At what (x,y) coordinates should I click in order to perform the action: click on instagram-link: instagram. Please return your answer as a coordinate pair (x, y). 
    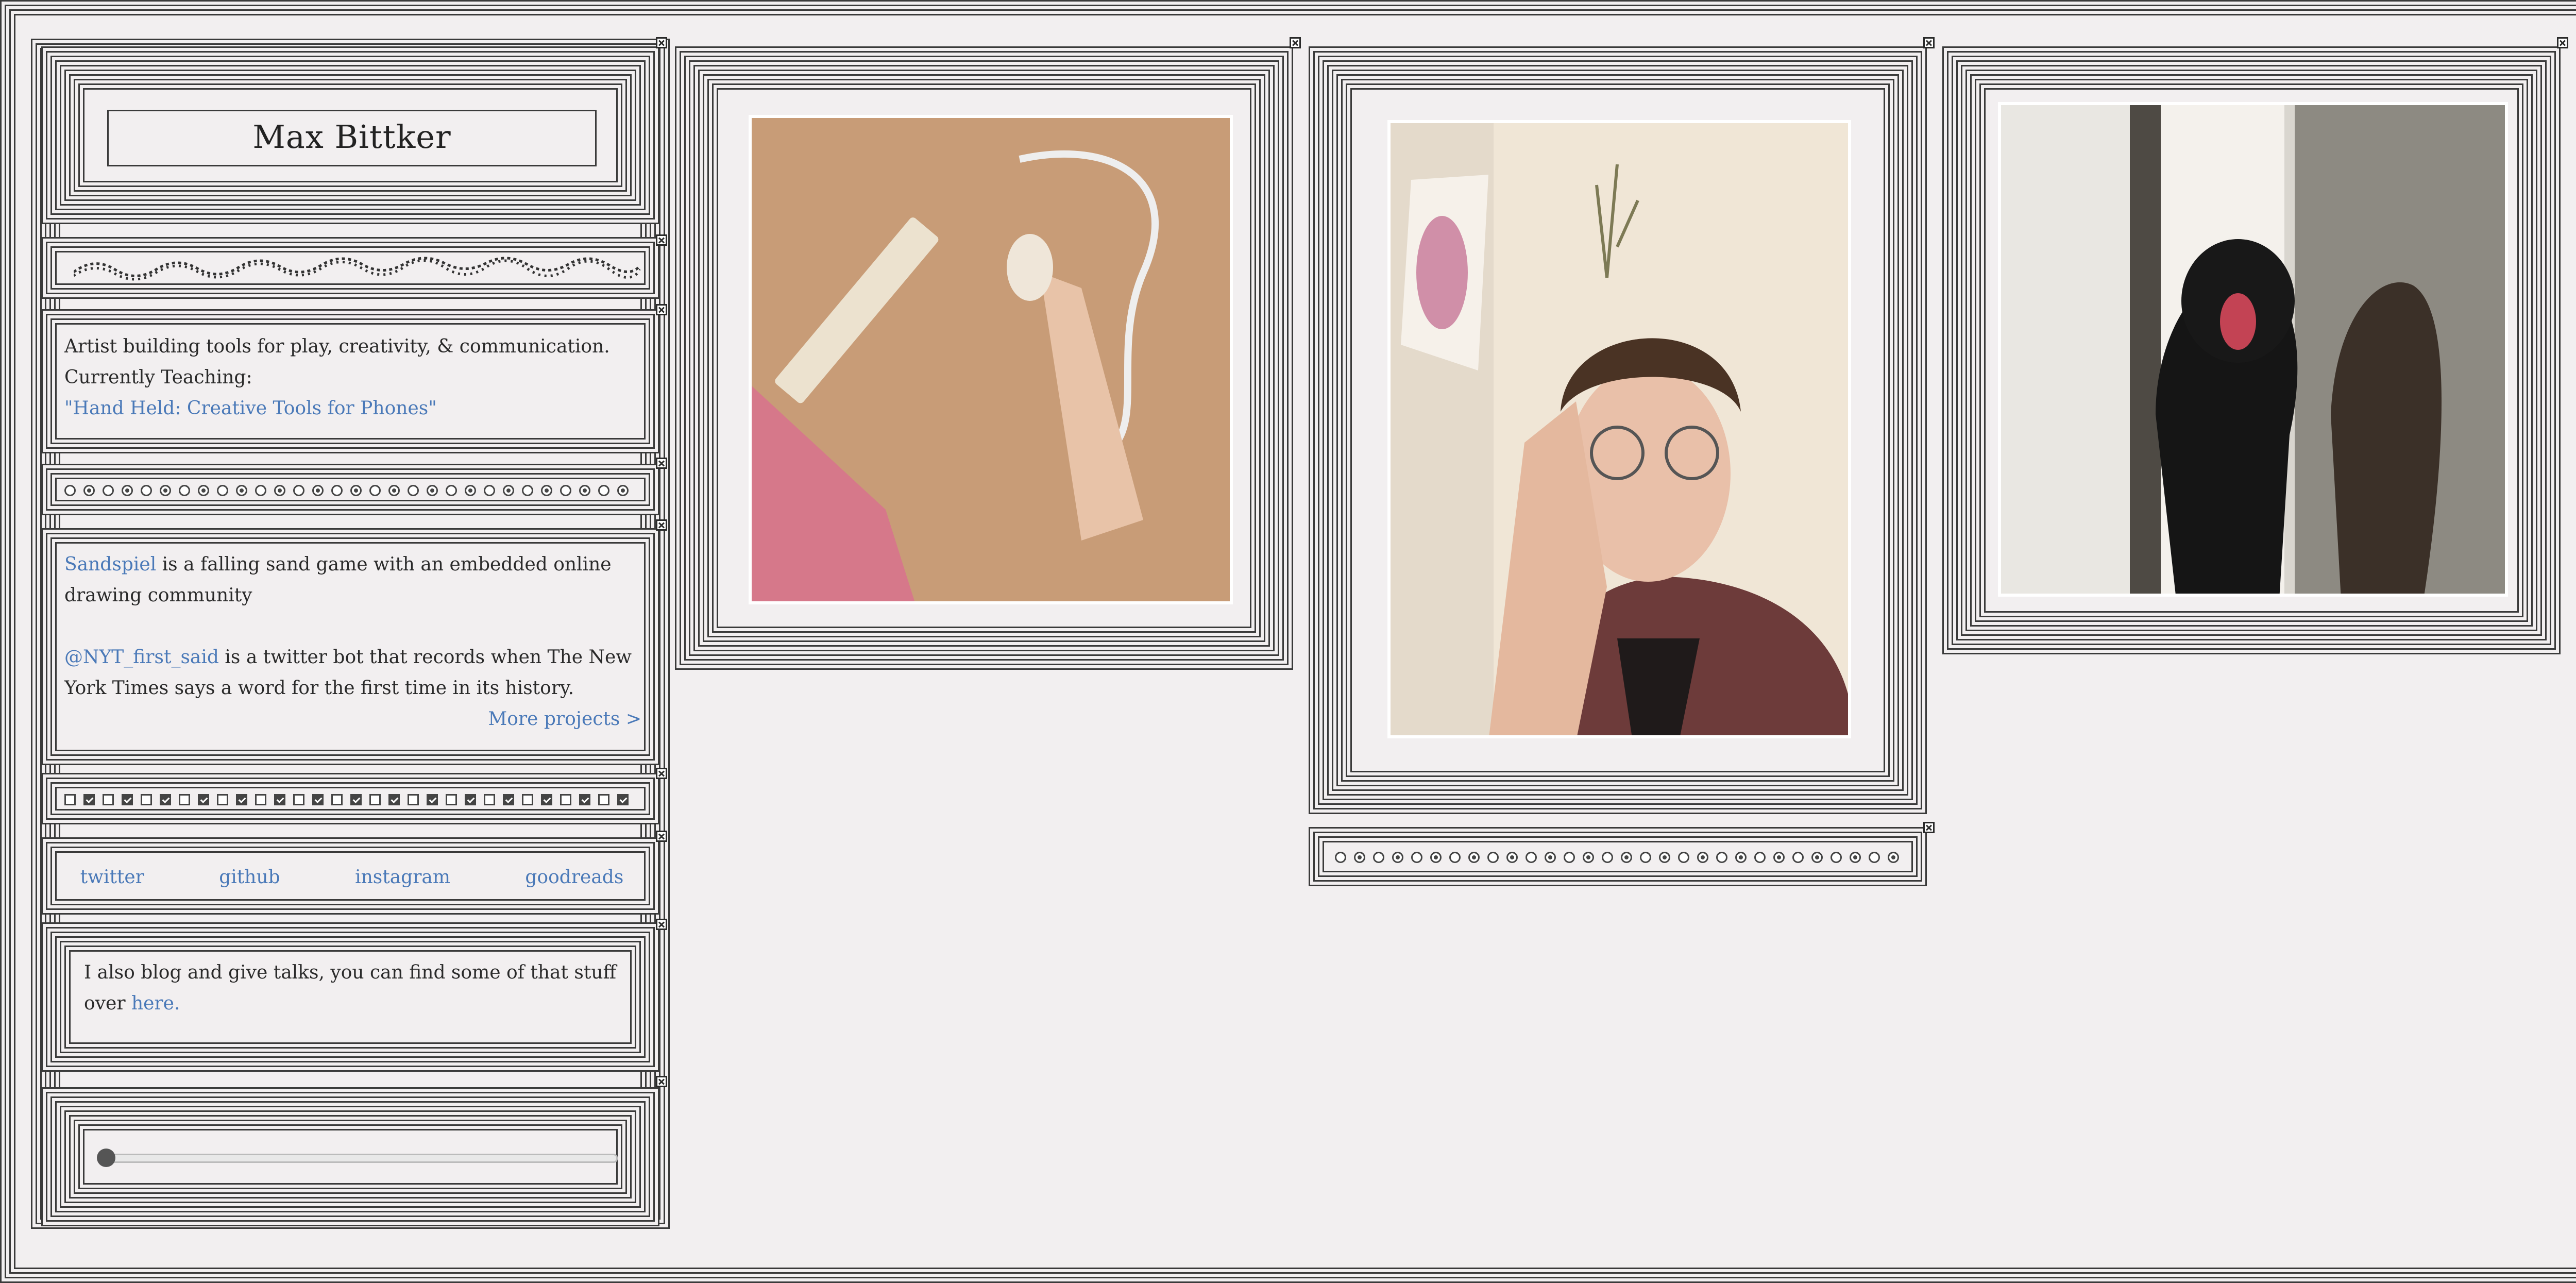
    Looking at the image, I should click on (402, 877).